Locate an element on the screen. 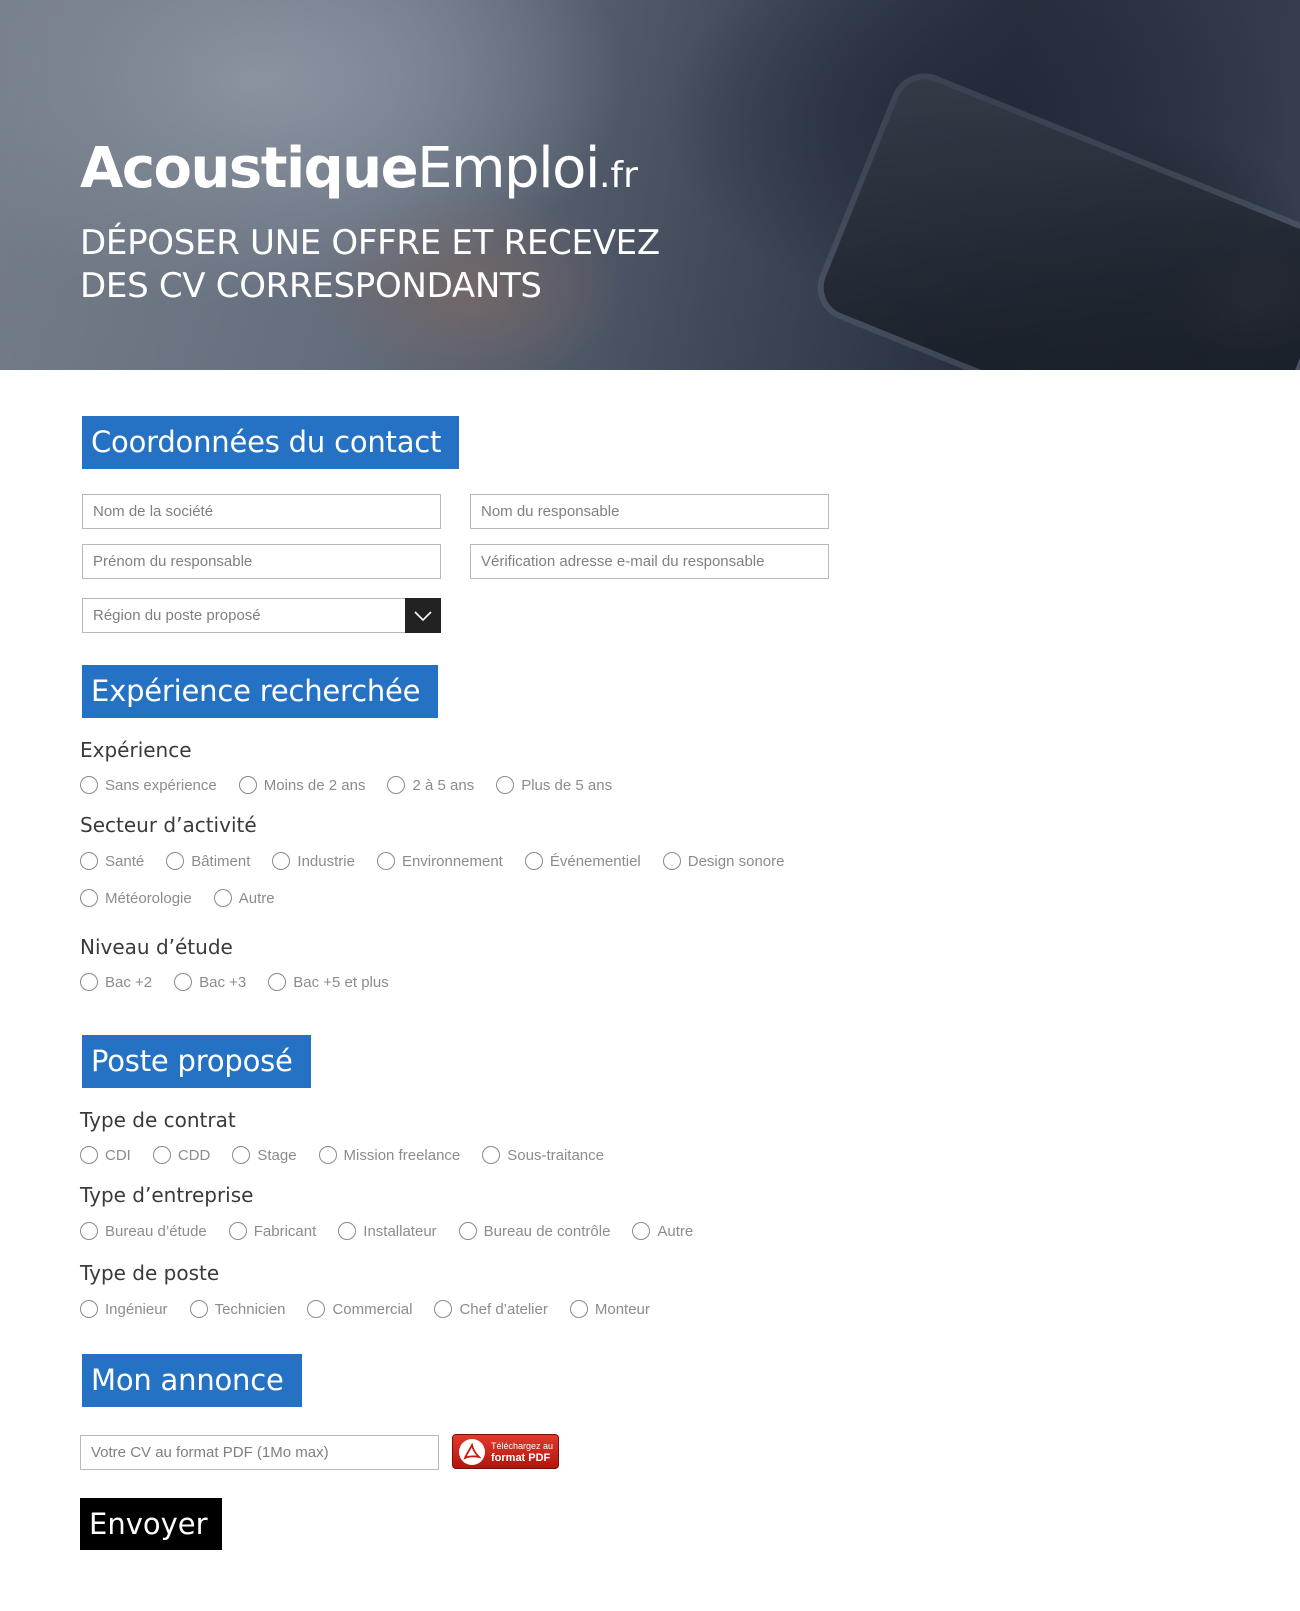  pdf-button-line1: Téléchargez au is located at coordinates (522, 1445).